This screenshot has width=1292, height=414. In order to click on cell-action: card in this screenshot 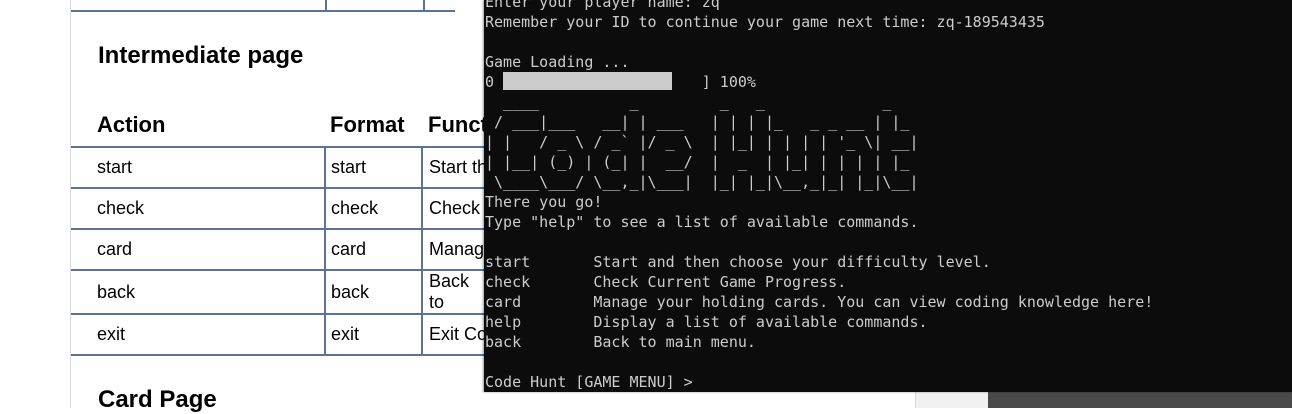, I will do `click(198, 250)`.